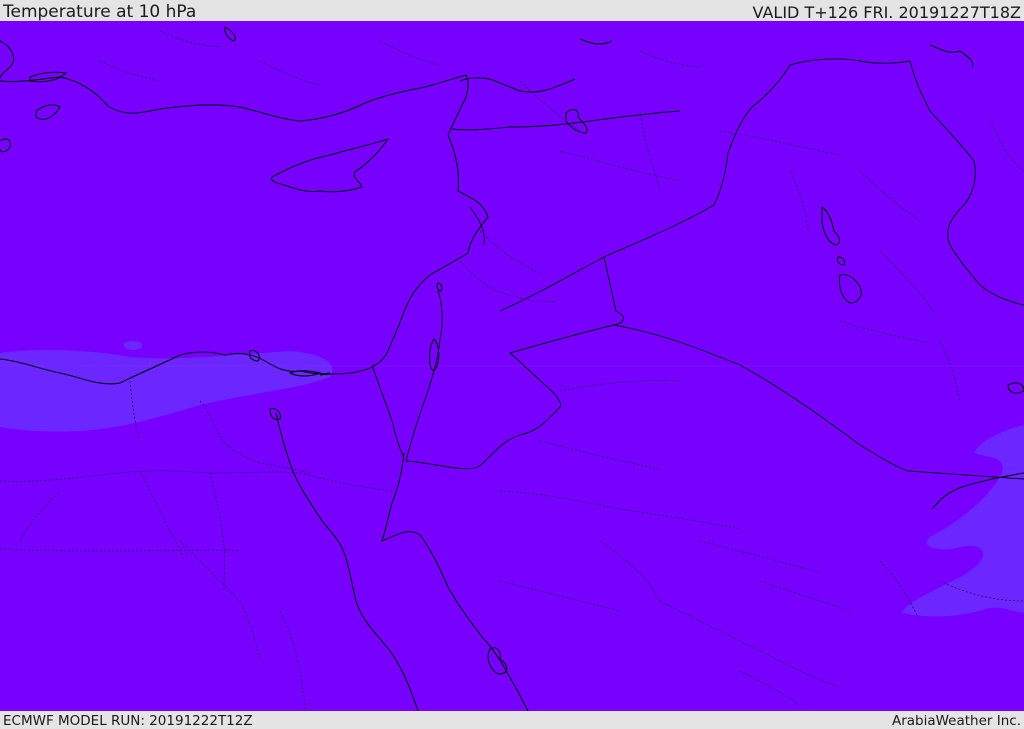  I want to click on cooler-patch-small, so click(133, 345).